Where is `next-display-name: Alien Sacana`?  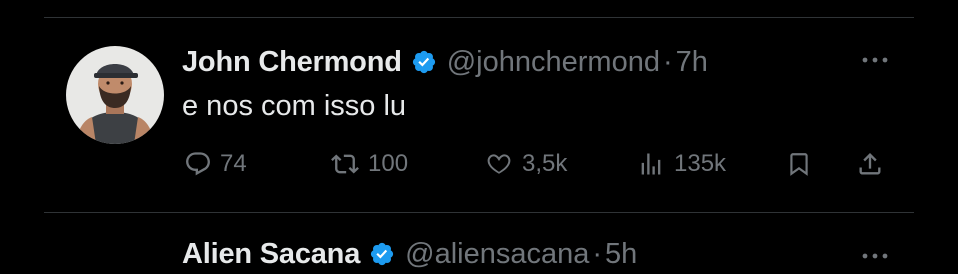
next-display-name: Alien Sacana is located at coordinates (271, 254).